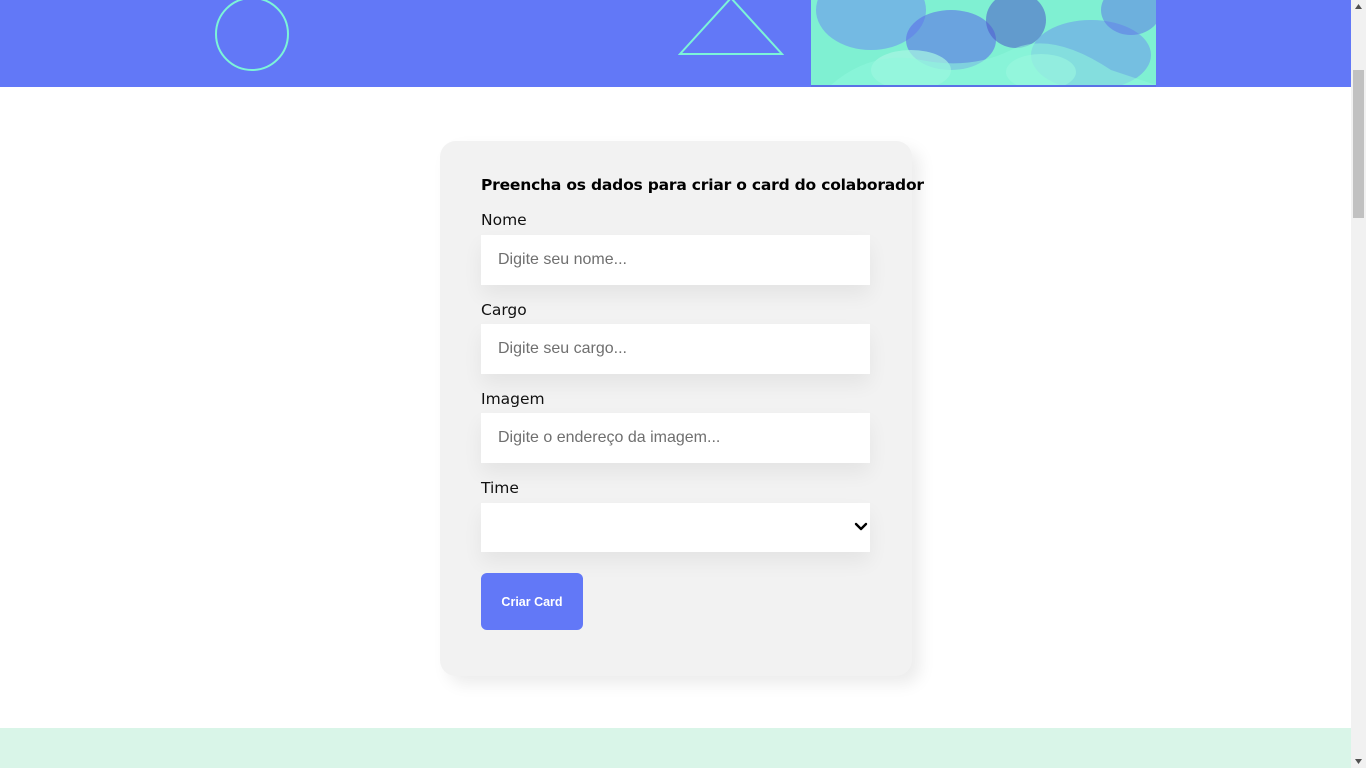 The height and width of the screenshot is (768, 1366). What do you see at coordinates (983, 42) in the screenshot?
I see `banner-image` at bounding box center [983, 42].